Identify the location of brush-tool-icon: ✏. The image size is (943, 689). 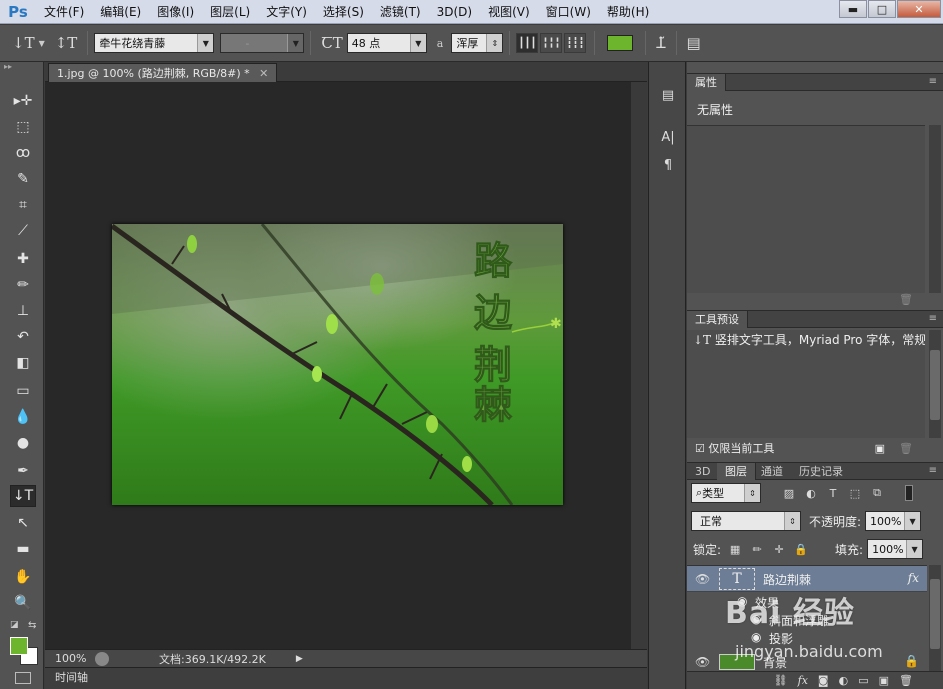
(23, 285).